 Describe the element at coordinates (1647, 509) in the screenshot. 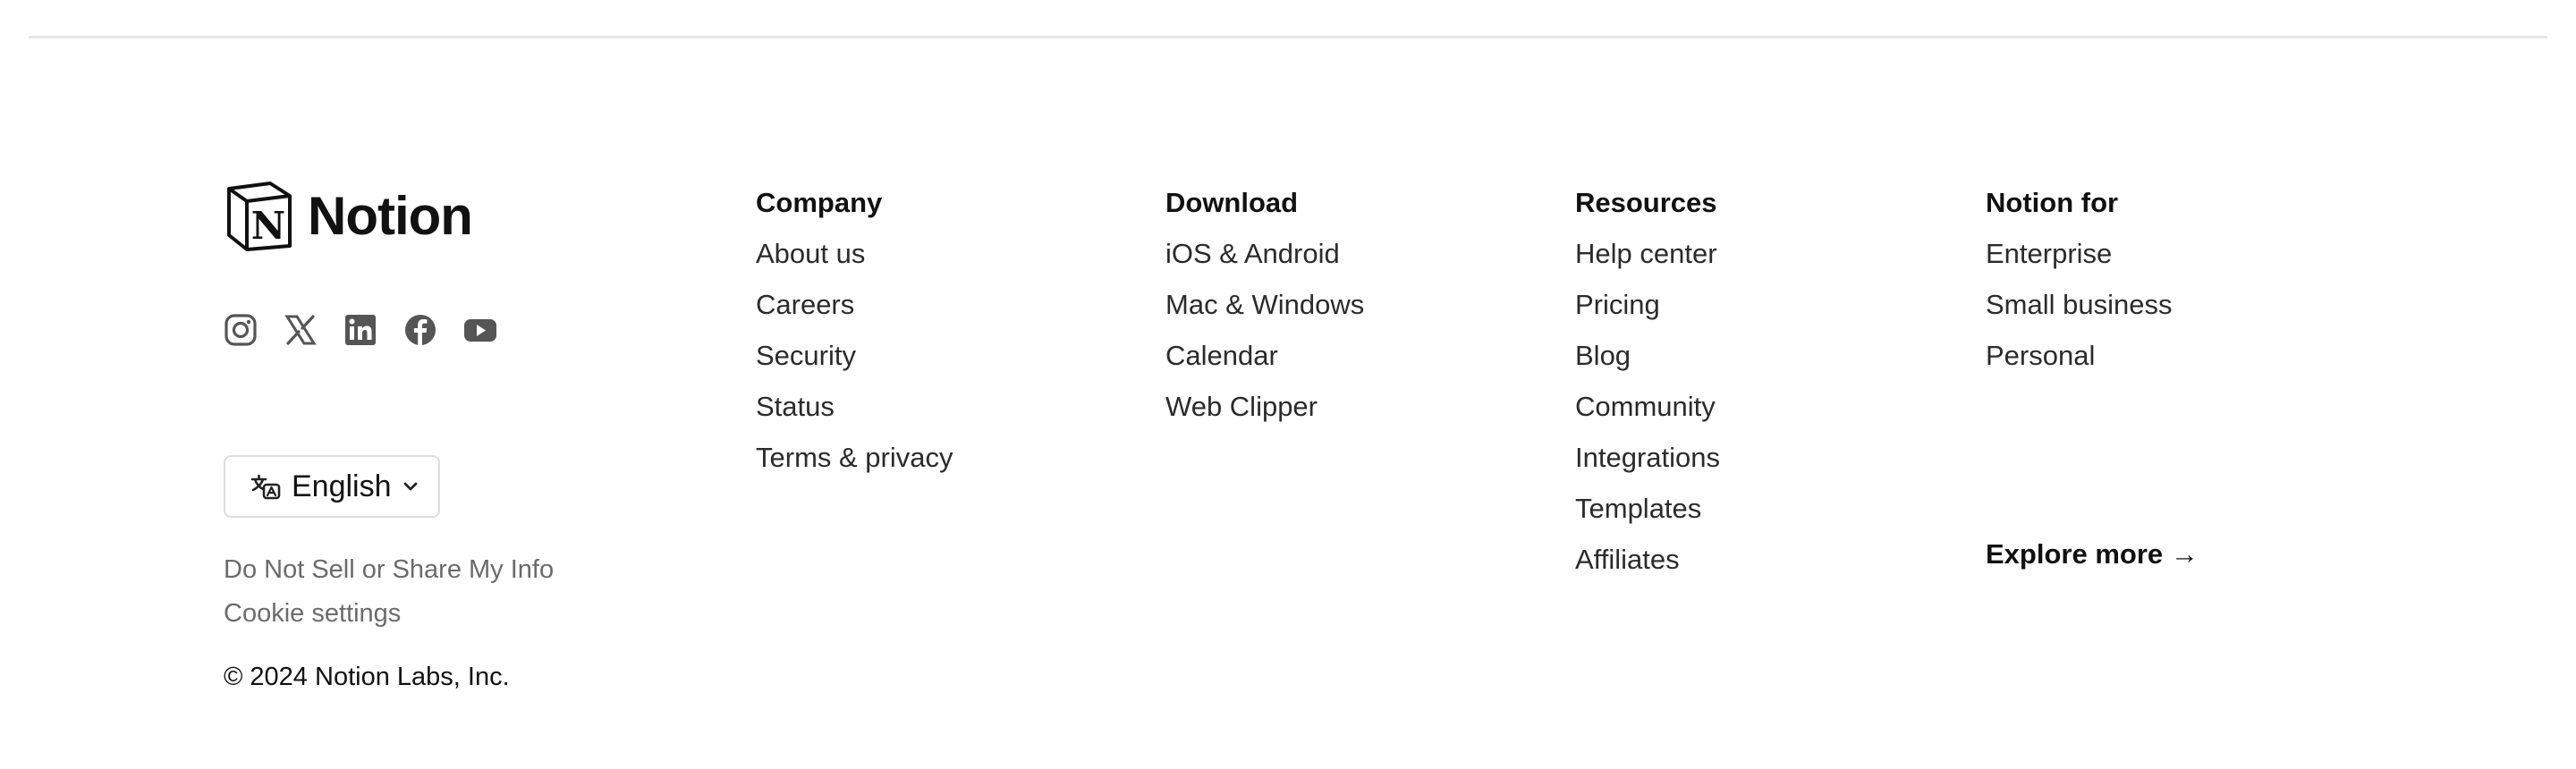

I see `footer-link: Templates` at that location.